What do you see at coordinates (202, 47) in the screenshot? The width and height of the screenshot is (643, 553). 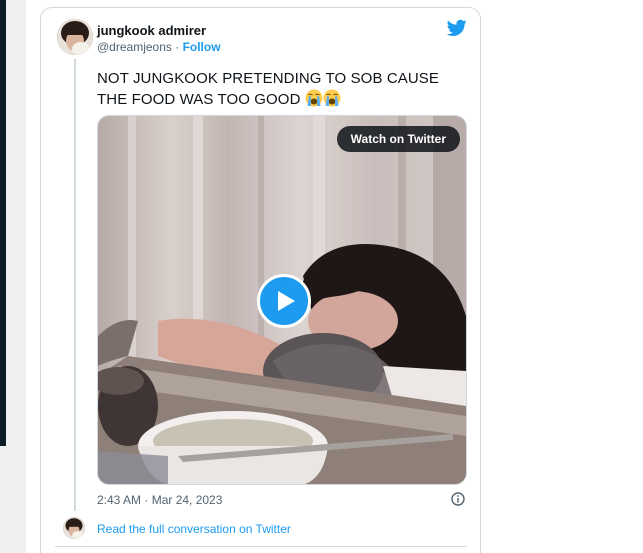 I see `follow-button: Follow` at bounding box center [202, 47].